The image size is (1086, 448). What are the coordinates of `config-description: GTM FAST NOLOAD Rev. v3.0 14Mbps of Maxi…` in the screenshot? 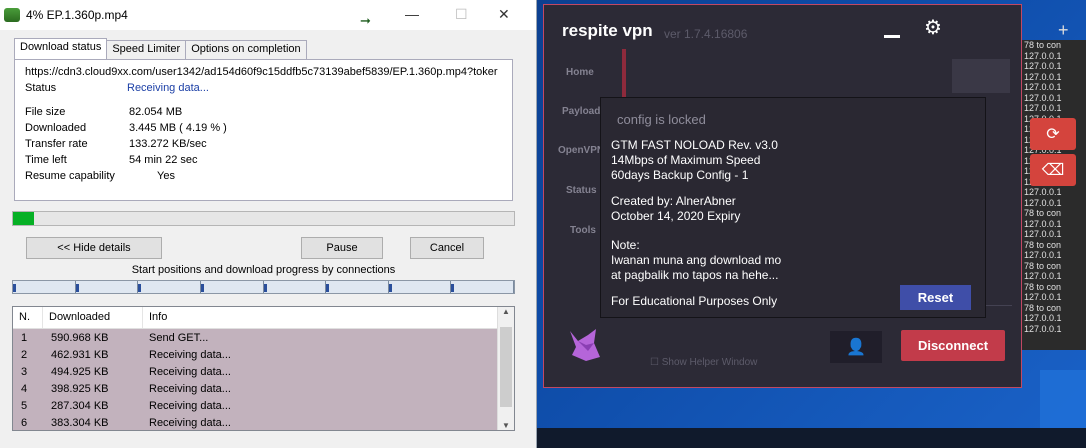 It's located at (694, 160).